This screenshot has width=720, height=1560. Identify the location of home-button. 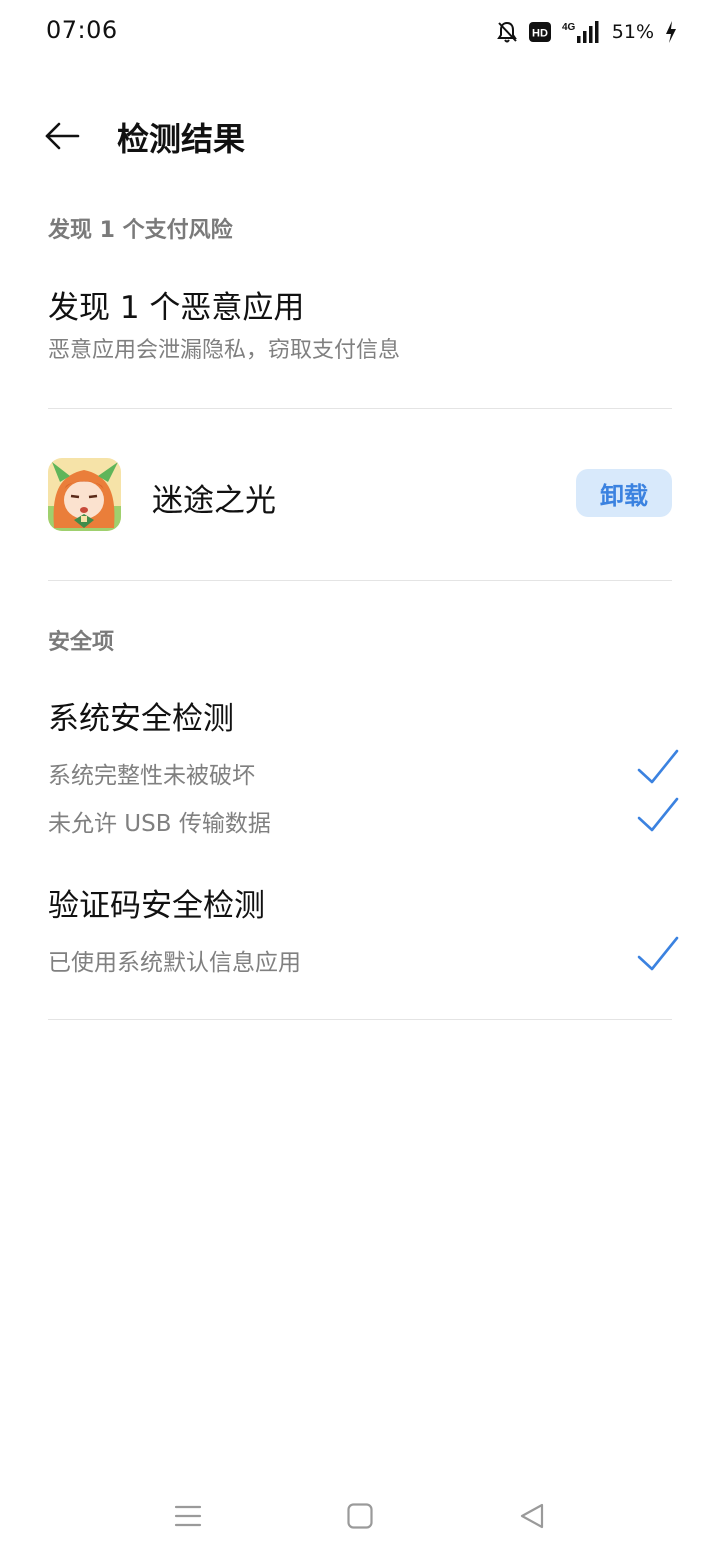
(360, 1516).